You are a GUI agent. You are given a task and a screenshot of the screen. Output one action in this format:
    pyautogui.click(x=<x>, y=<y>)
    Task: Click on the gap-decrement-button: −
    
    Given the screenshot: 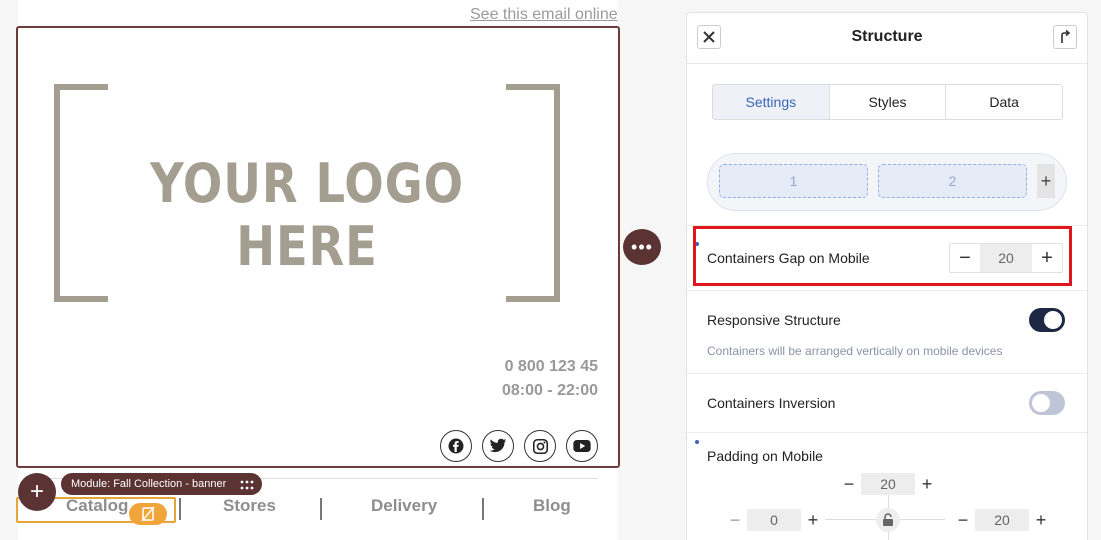 What is the action you would take?
    pyautogui.click(x=965, y=258)
    